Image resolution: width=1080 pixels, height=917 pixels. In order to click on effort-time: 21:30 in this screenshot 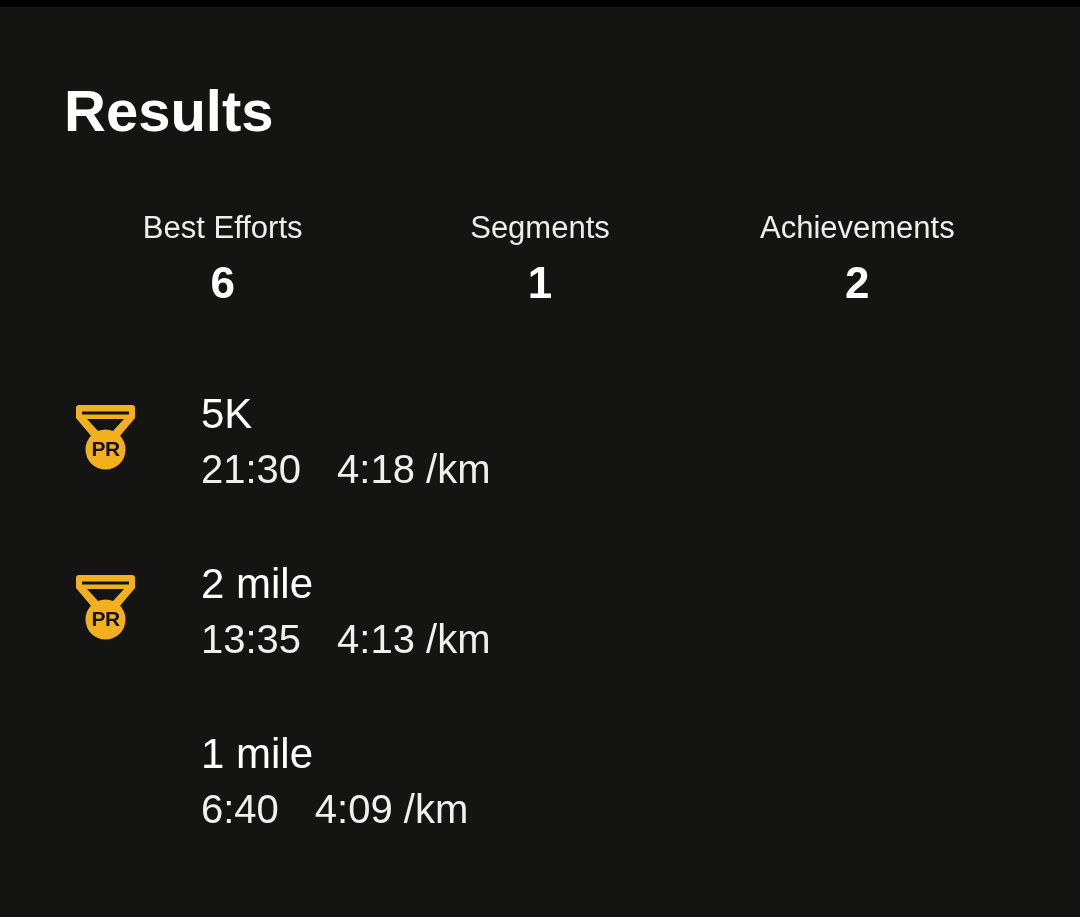, I will do `click(251, 469)`.